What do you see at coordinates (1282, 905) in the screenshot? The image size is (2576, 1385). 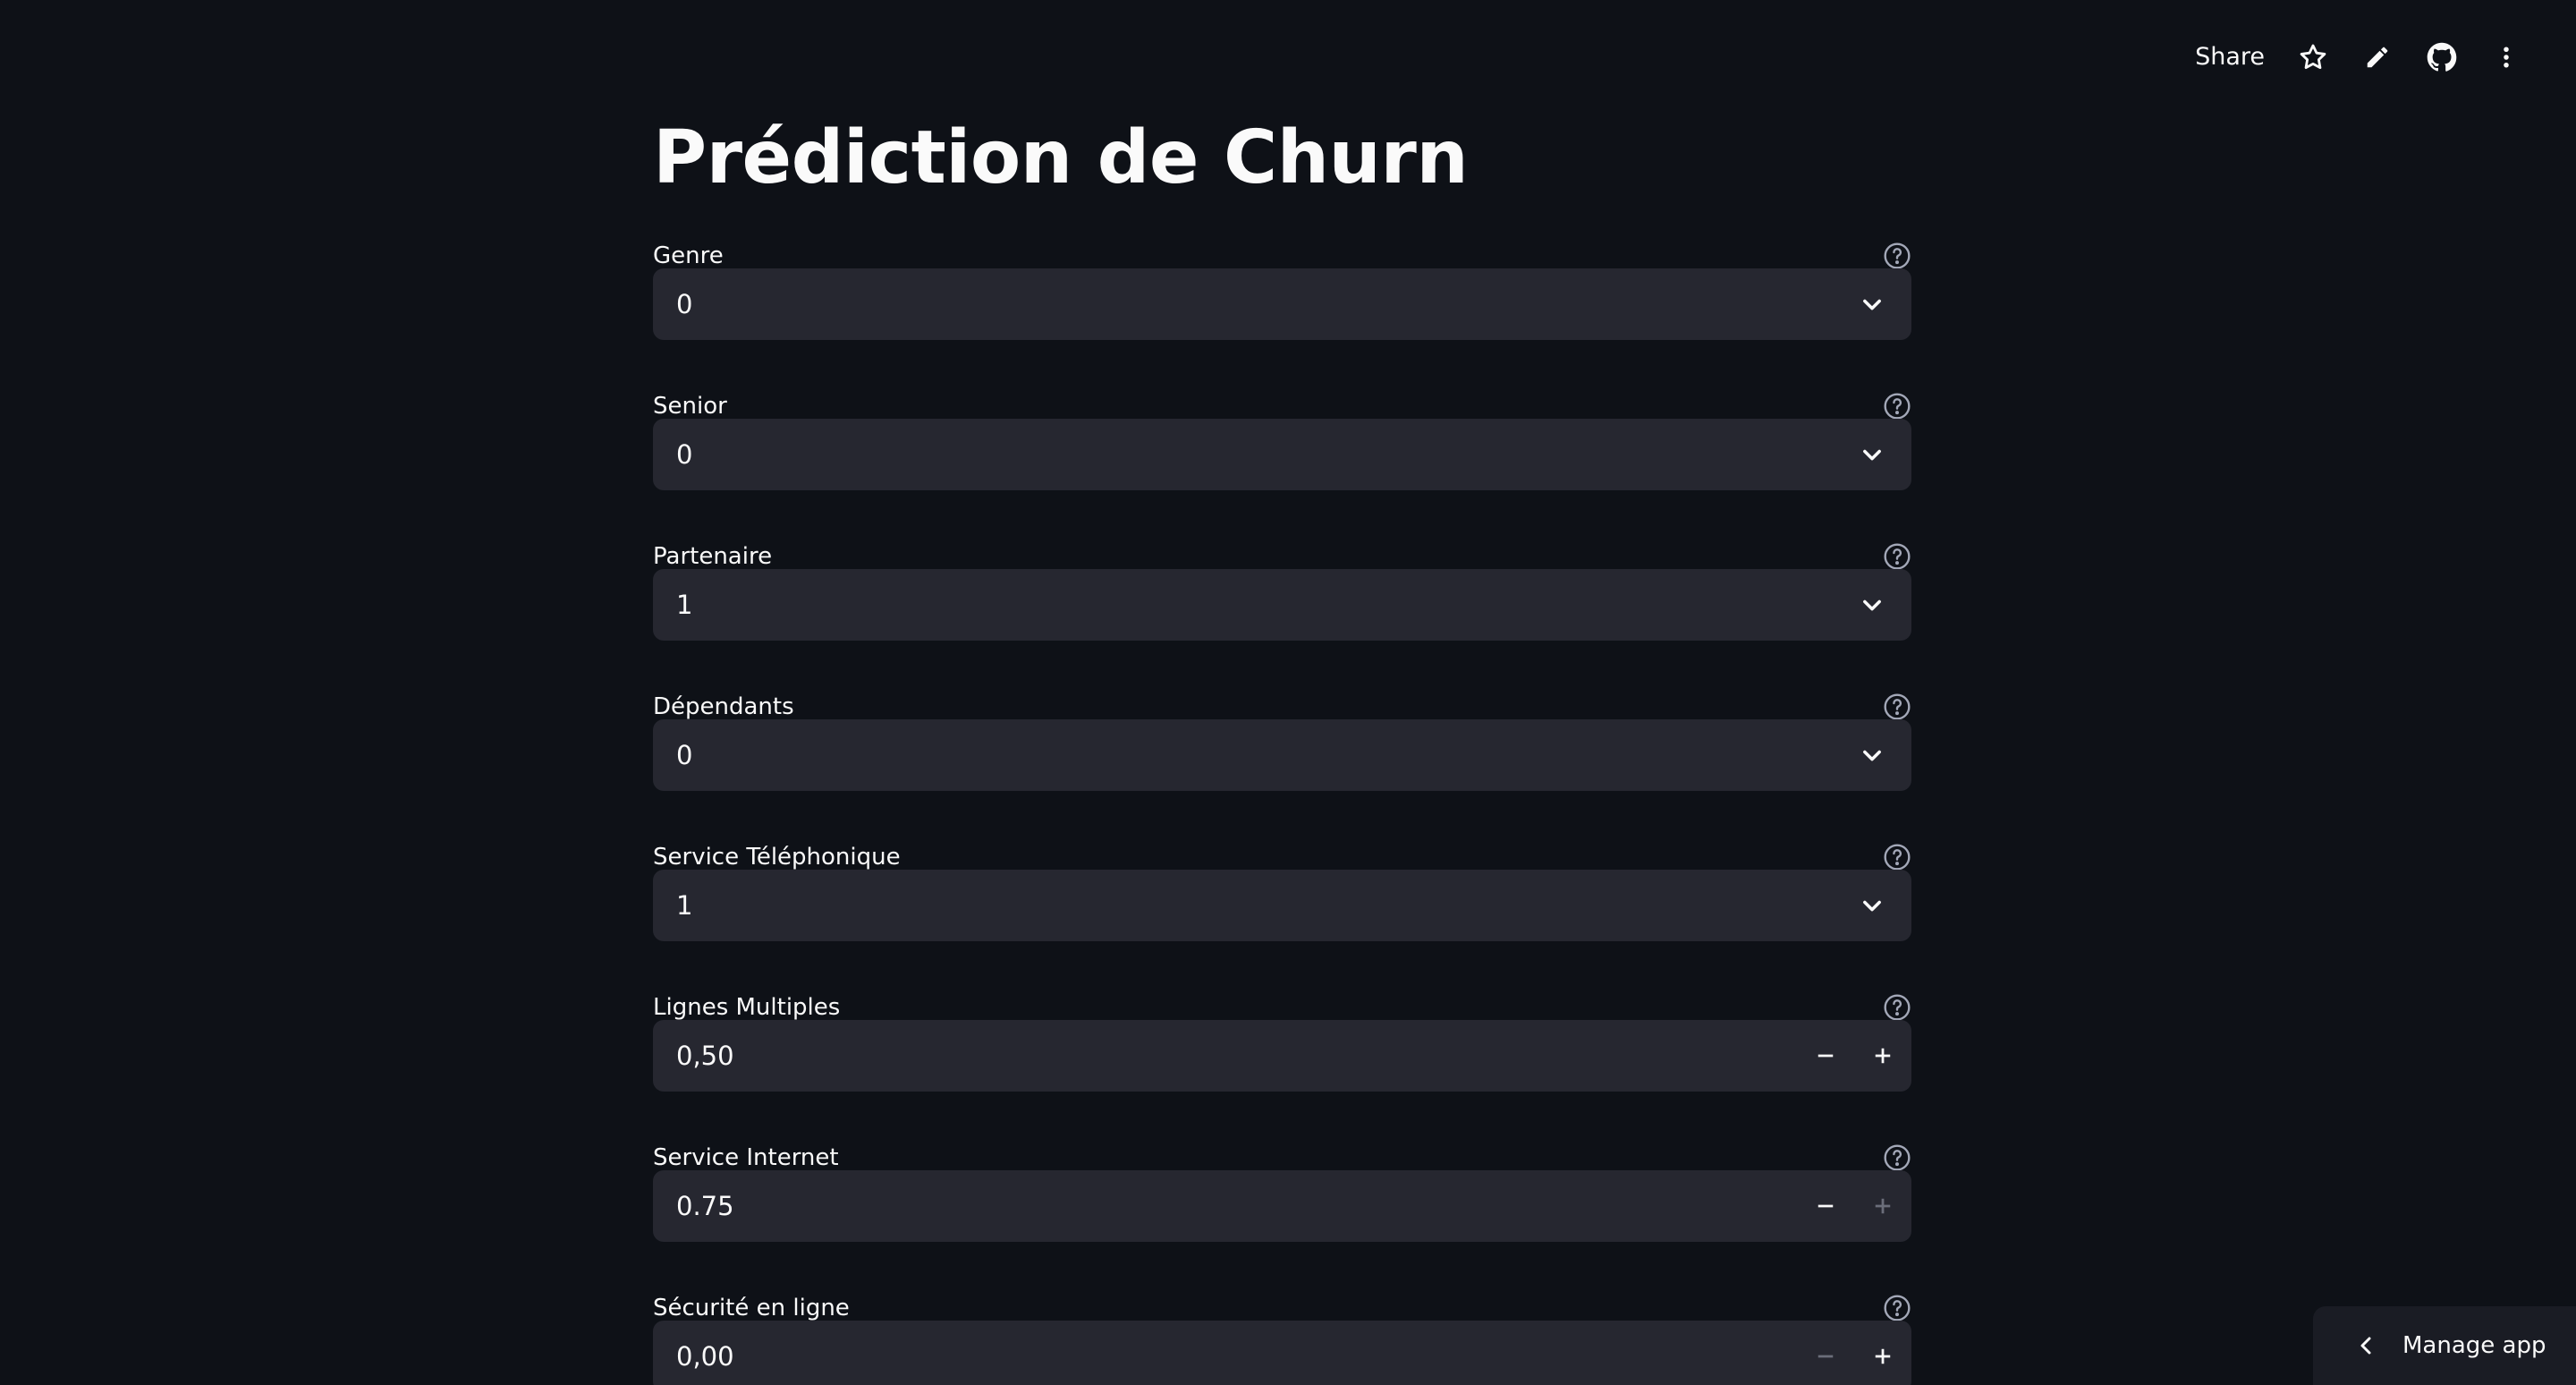 I see `service-telephonique-select: 1` at bounding box center [1282, 905].